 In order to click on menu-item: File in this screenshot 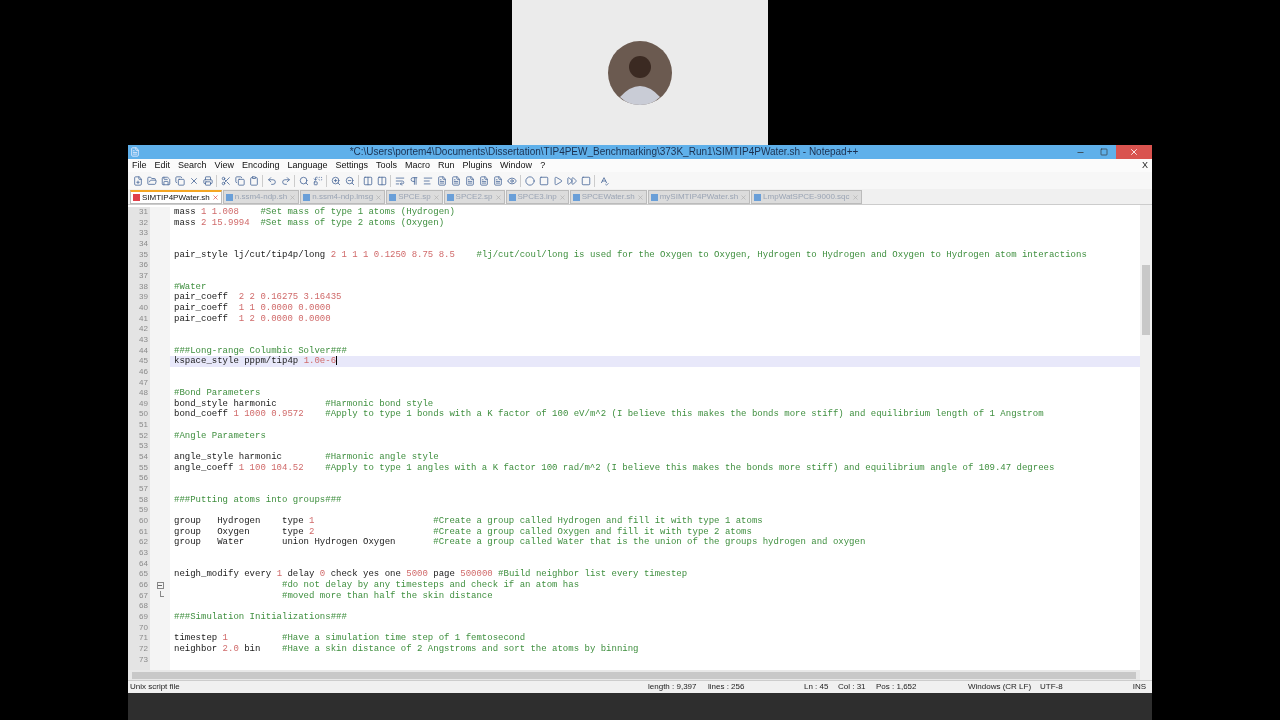, I will do `click(139, 165)`.